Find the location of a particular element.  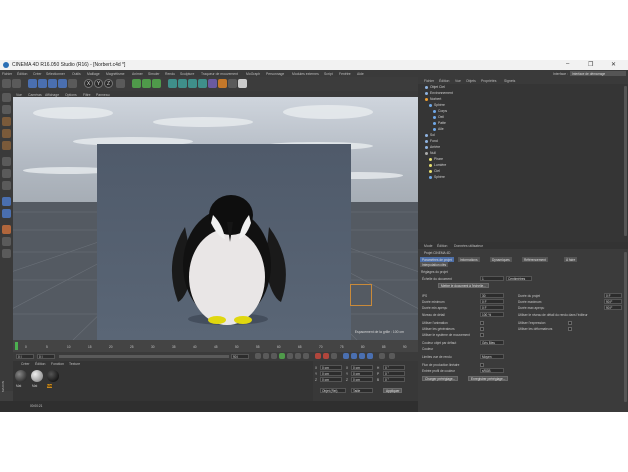

menu-magnetisme: Magnétisme is located at coordinates (115, 74).